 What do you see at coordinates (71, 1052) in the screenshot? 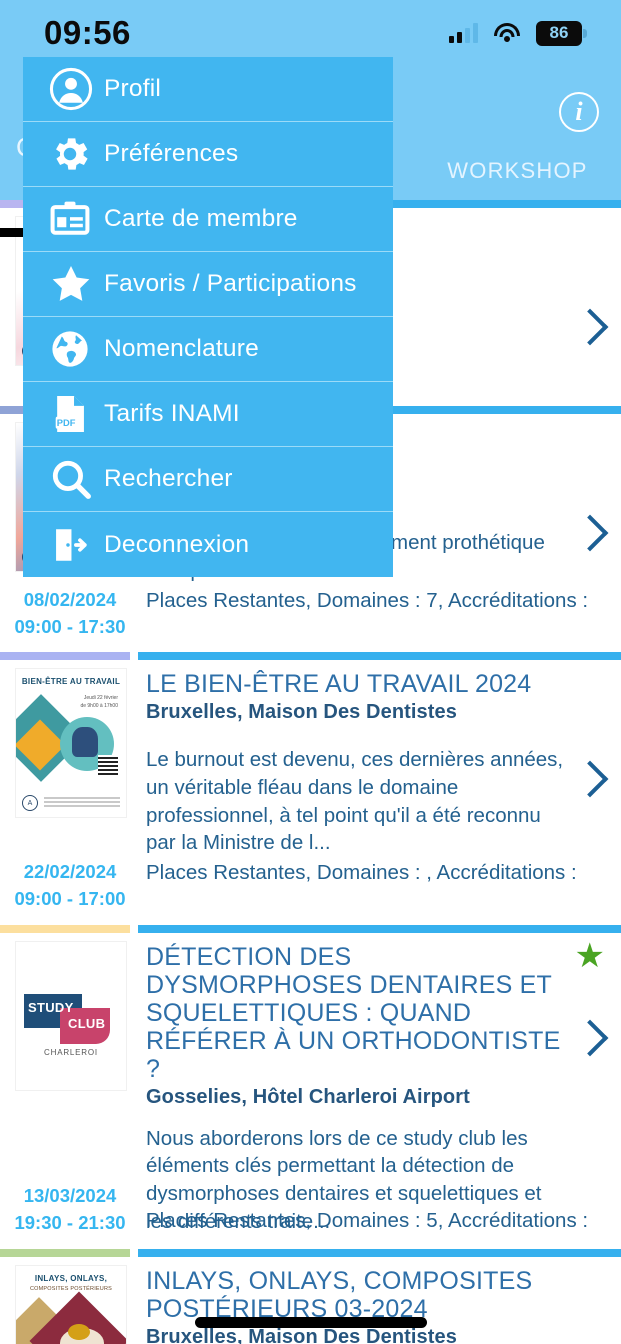
I see `thumb-subtitle: CHARLEROI` at bounding box center [71, 1052].